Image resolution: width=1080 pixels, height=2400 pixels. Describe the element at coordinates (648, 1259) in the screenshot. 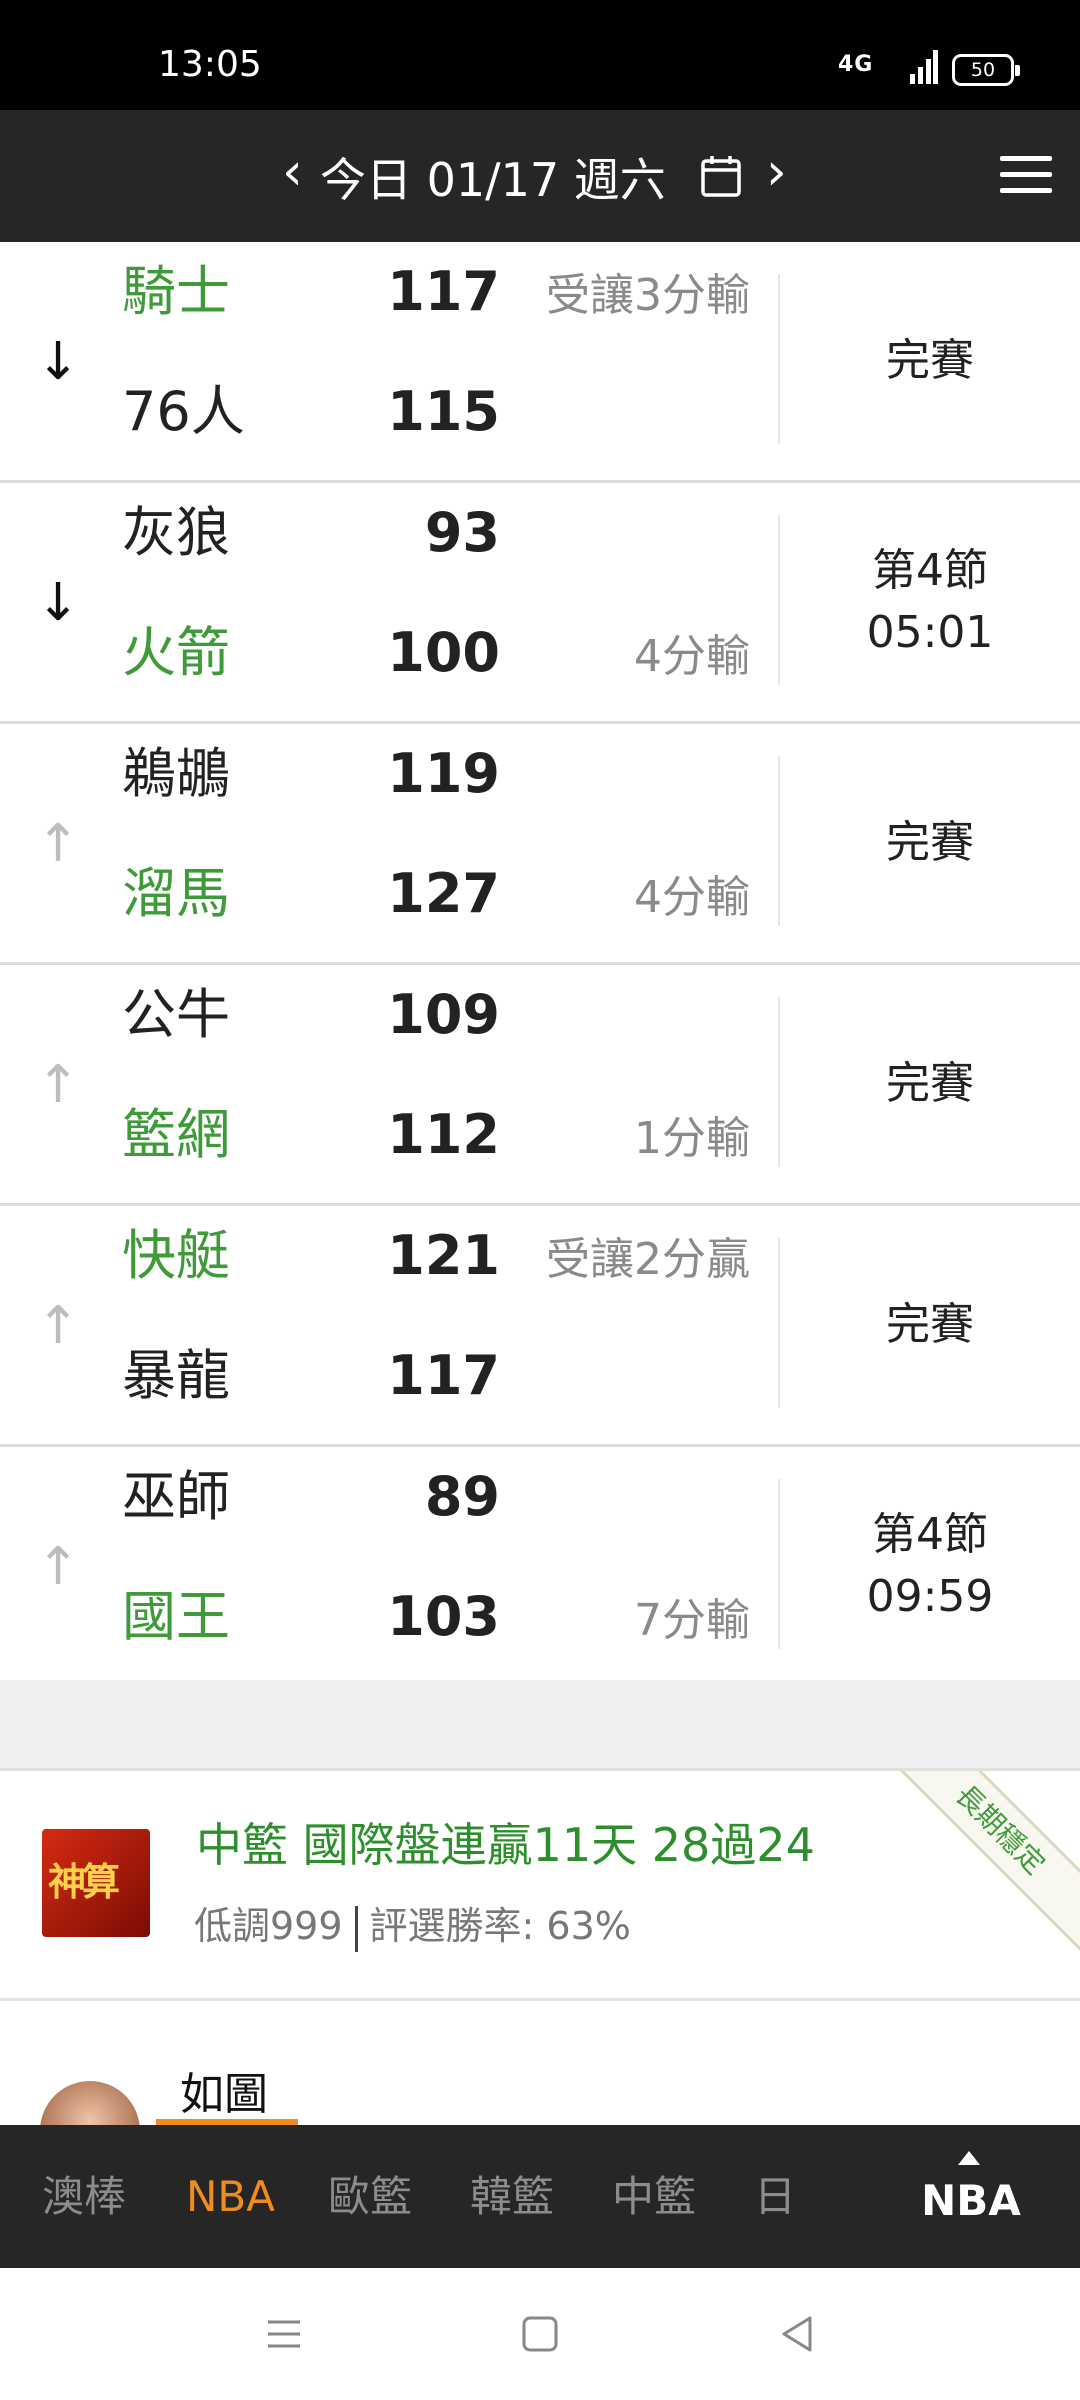

I see `handicap-note: 受讓2分贏` at that location.